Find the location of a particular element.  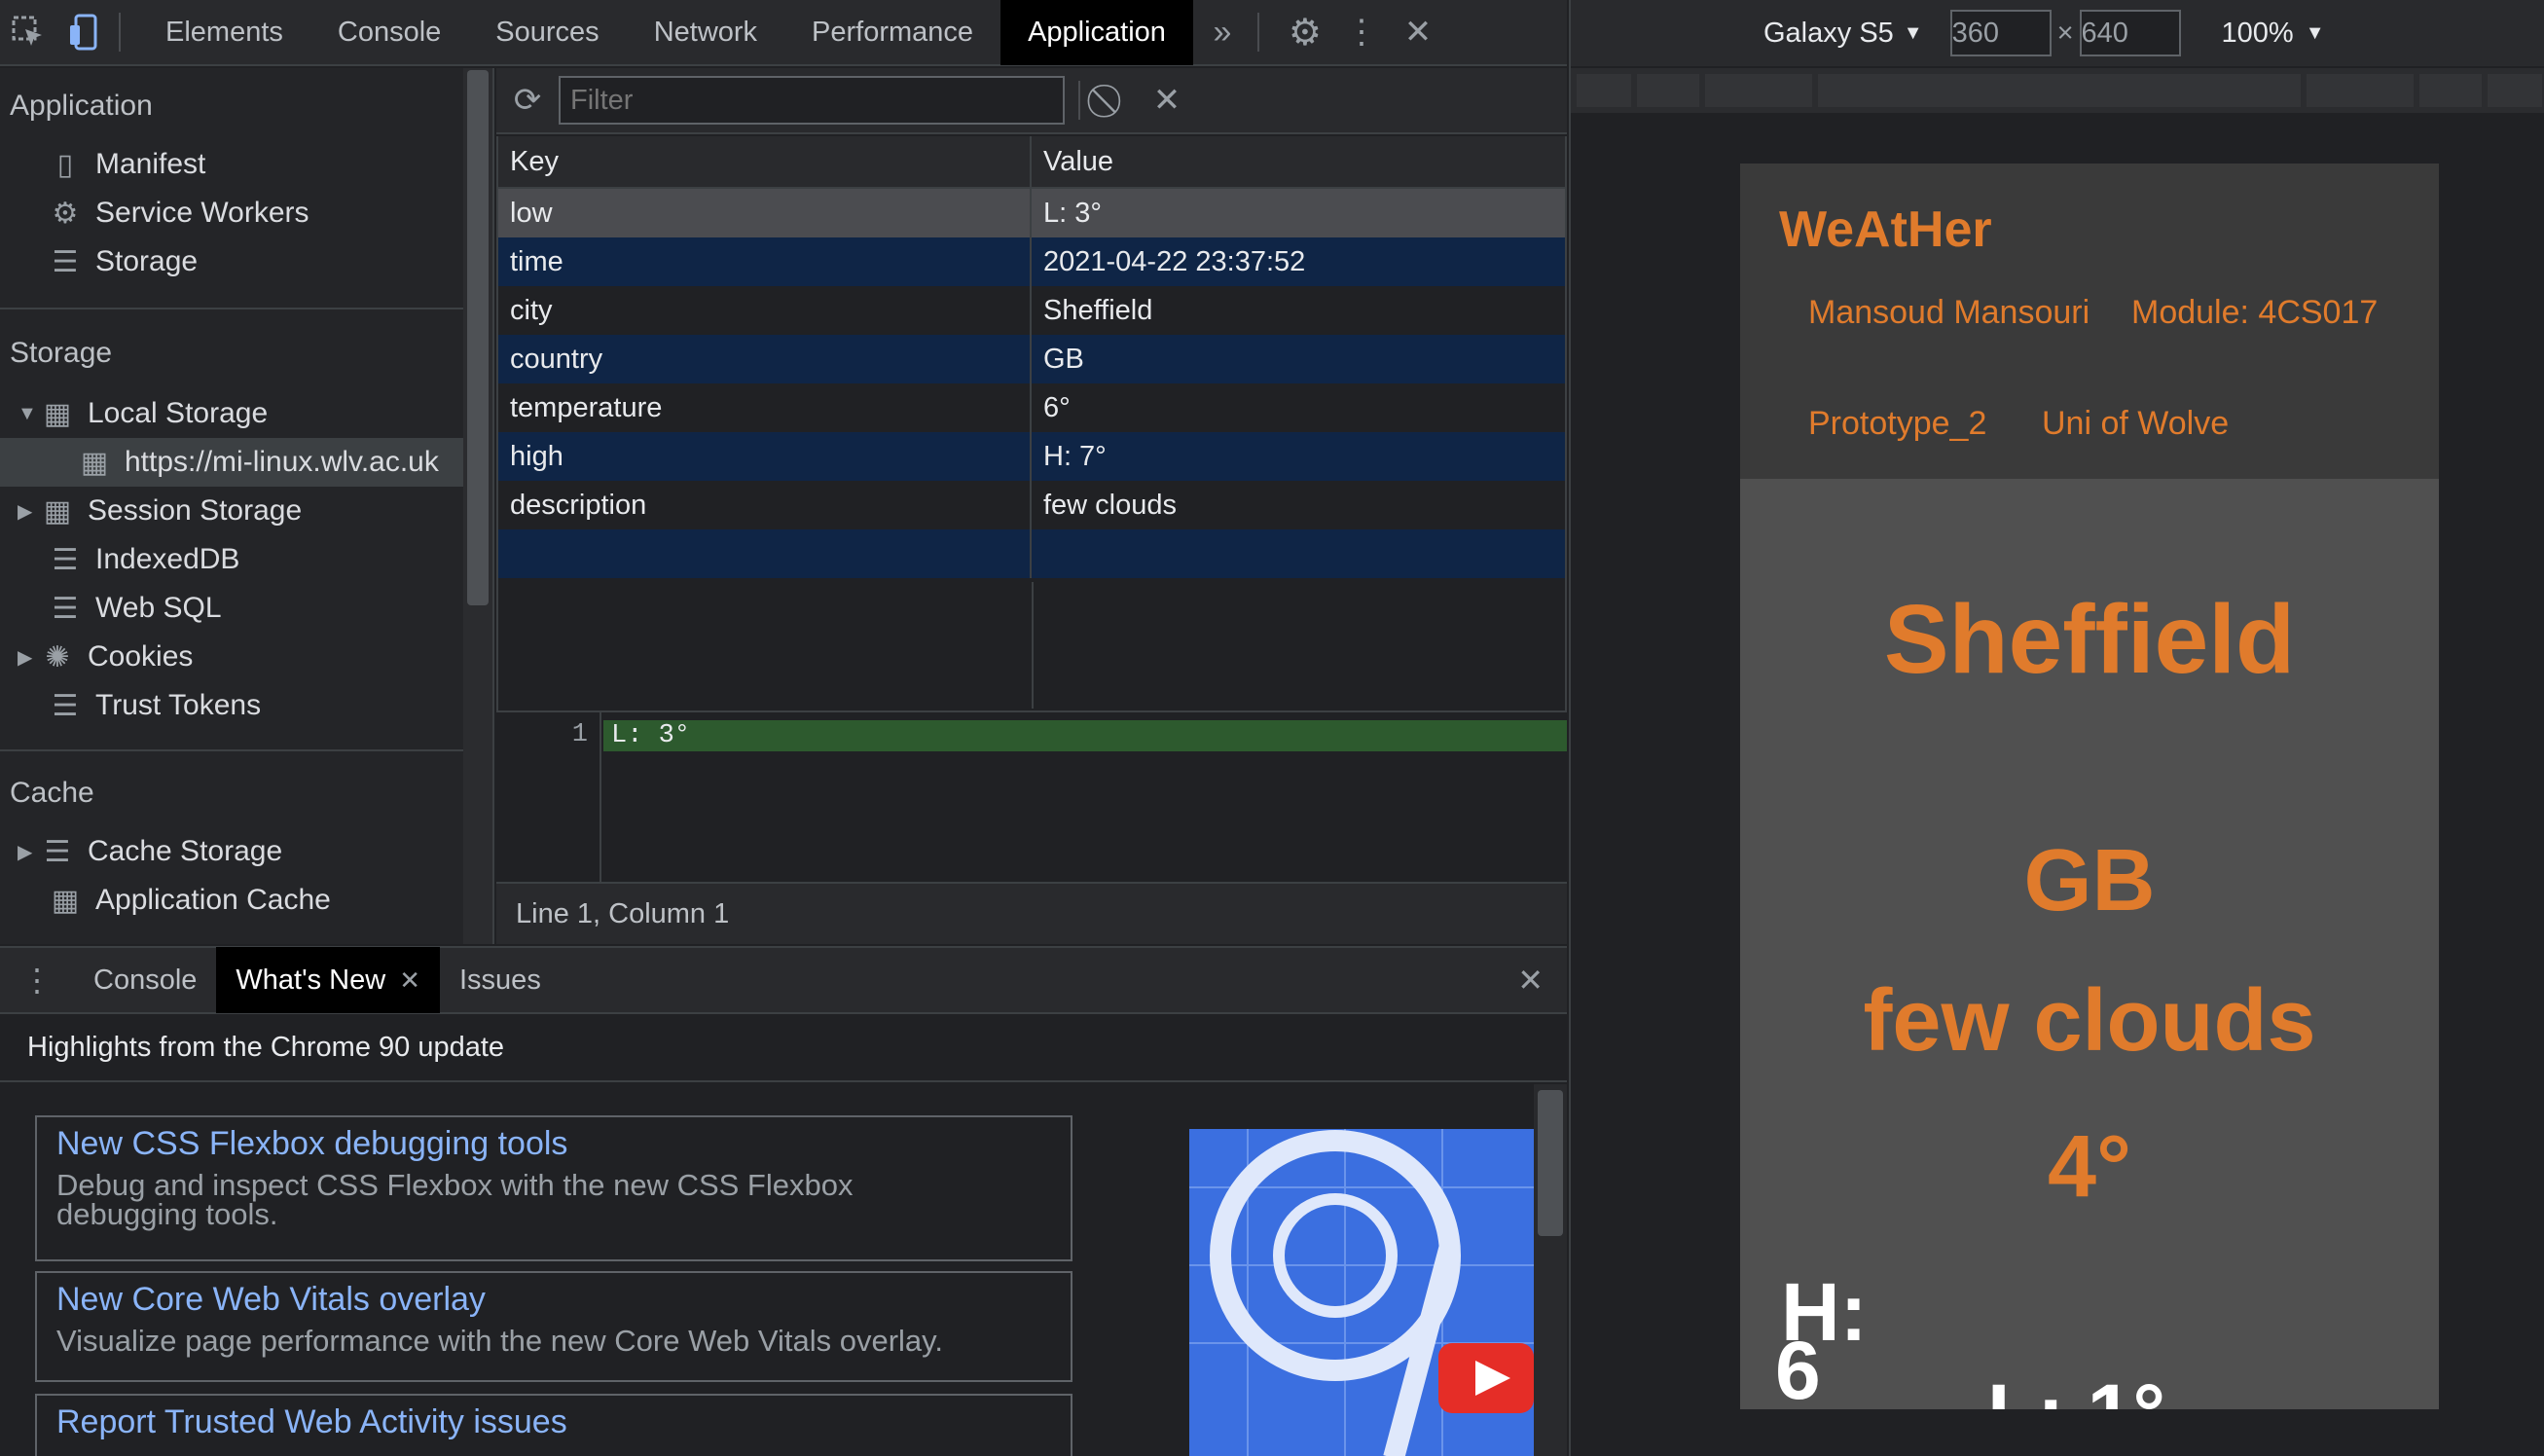

sidebar-item-label: Local Storage is located at coordinates (178, 413).